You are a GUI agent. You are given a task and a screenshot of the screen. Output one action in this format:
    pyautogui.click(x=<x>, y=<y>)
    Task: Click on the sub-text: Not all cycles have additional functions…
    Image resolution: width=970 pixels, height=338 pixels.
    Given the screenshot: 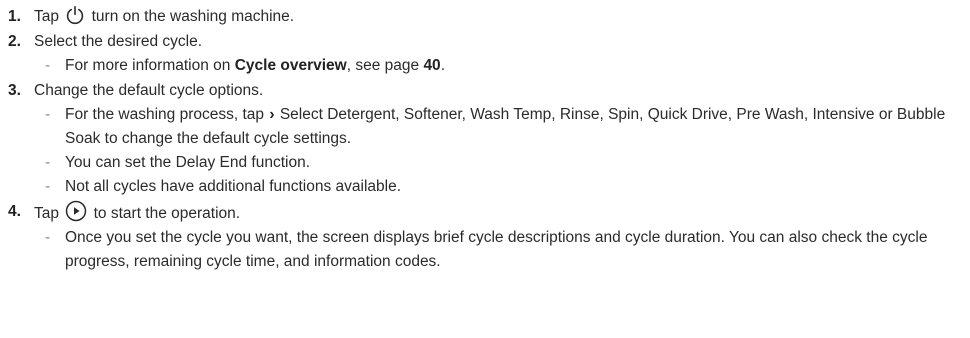 What is the action you would take?
    pyautogui.click(x=233, y=186)
    